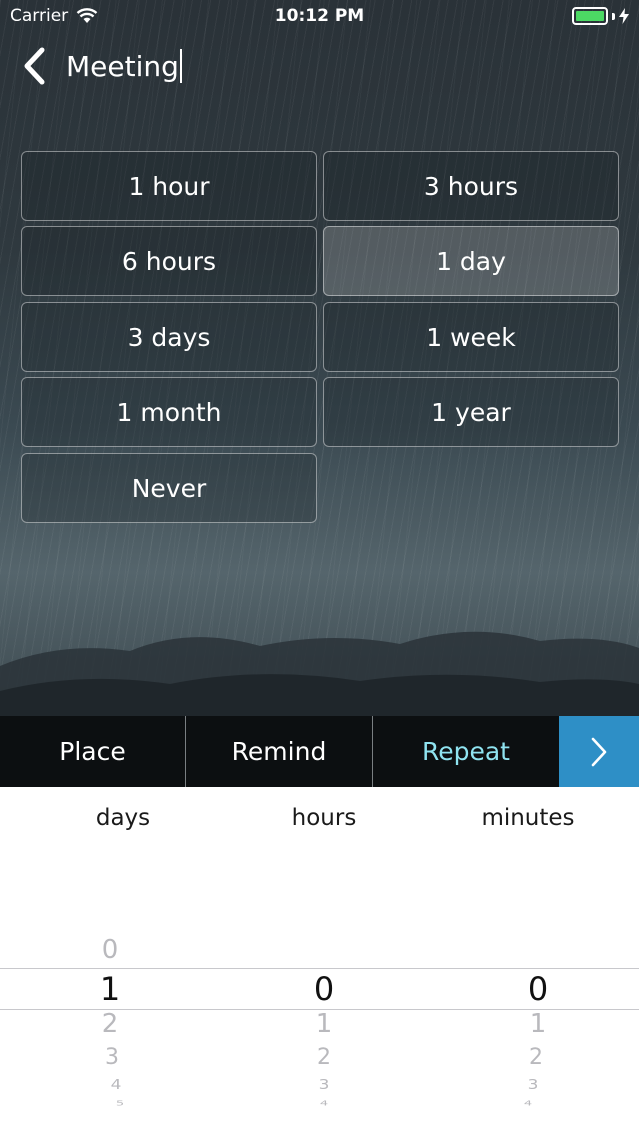 The height and width of the screenshot is (1136, 639). I want to click on minutes-value-below: 4, so click(528, 1103).